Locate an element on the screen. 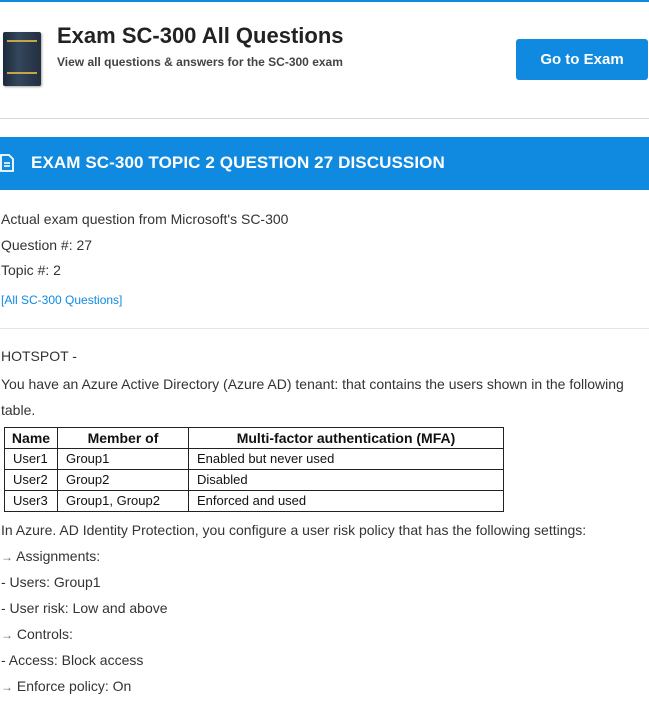 The image size is (649, 708). topic-number: Topic #: 2 is located at coordinates (31, 270).